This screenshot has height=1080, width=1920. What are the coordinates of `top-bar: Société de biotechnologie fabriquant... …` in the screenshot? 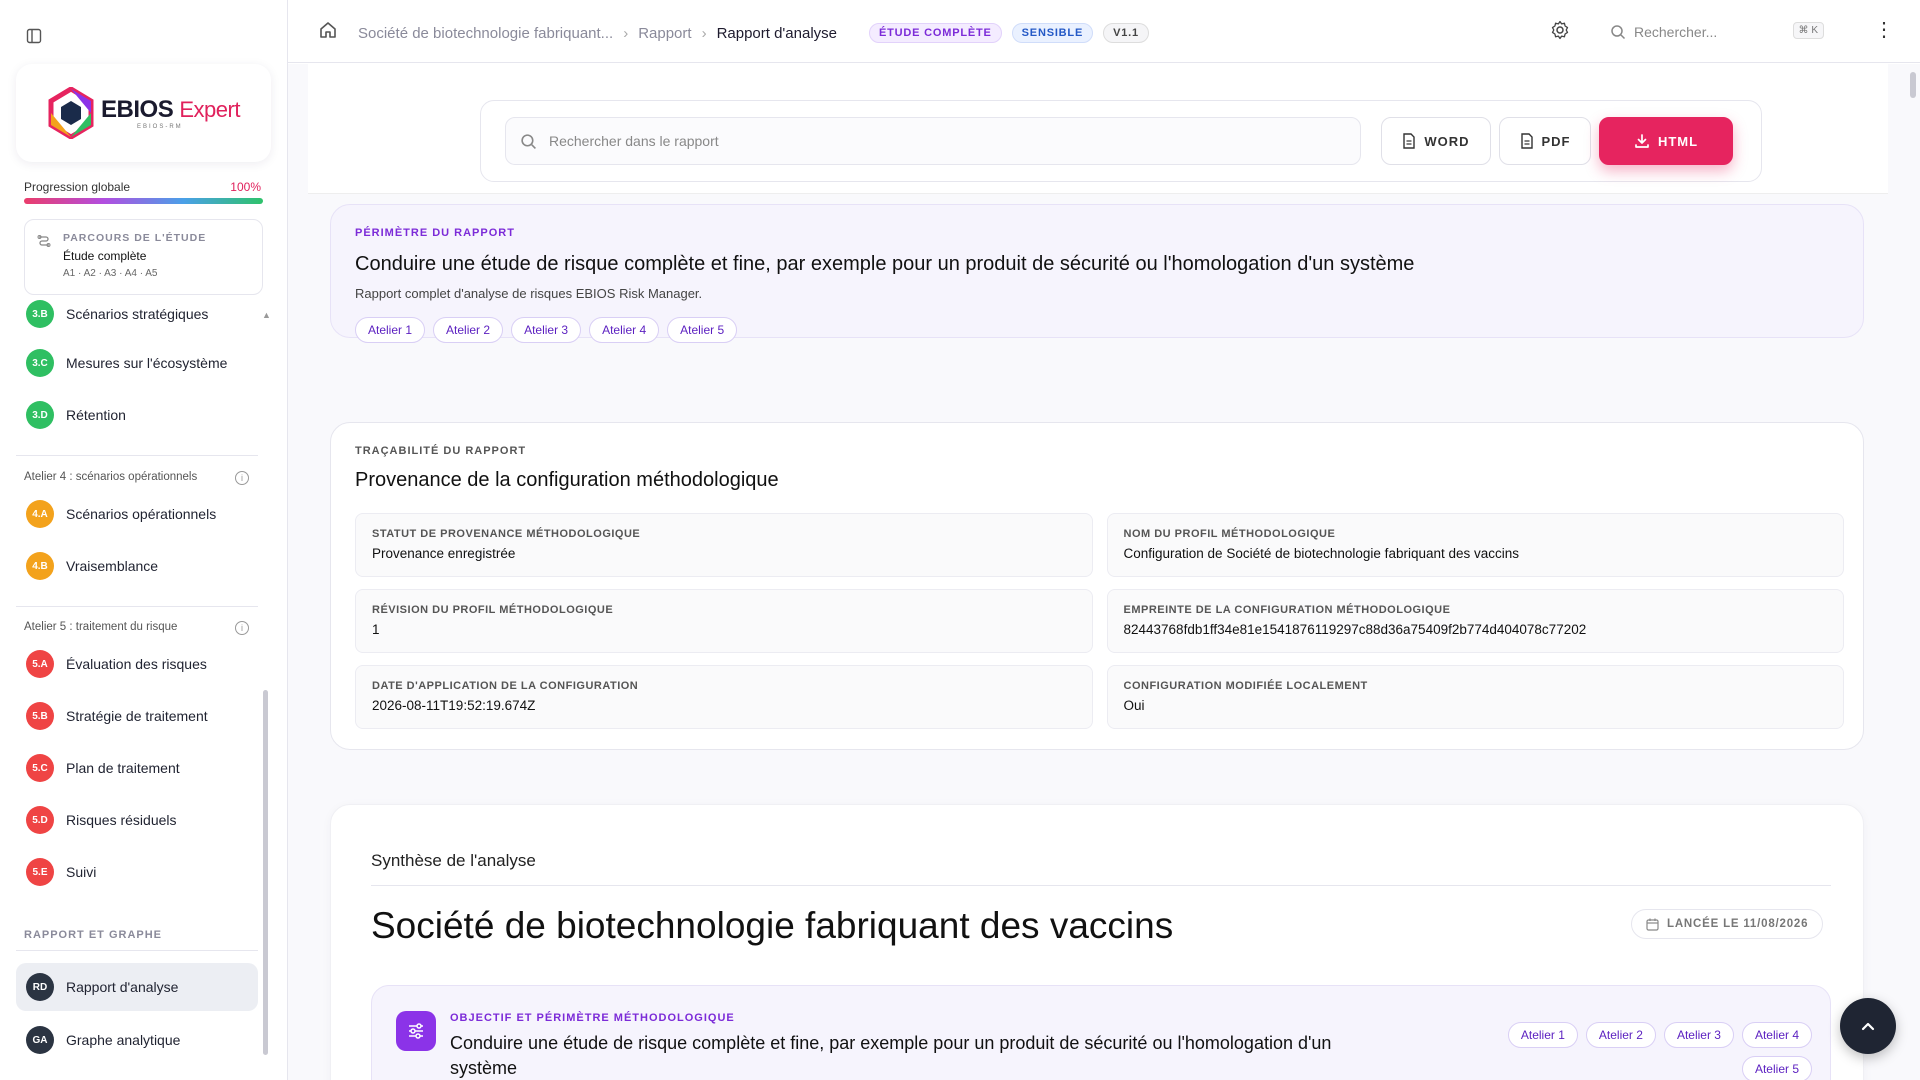 It's located at (1104, 31).